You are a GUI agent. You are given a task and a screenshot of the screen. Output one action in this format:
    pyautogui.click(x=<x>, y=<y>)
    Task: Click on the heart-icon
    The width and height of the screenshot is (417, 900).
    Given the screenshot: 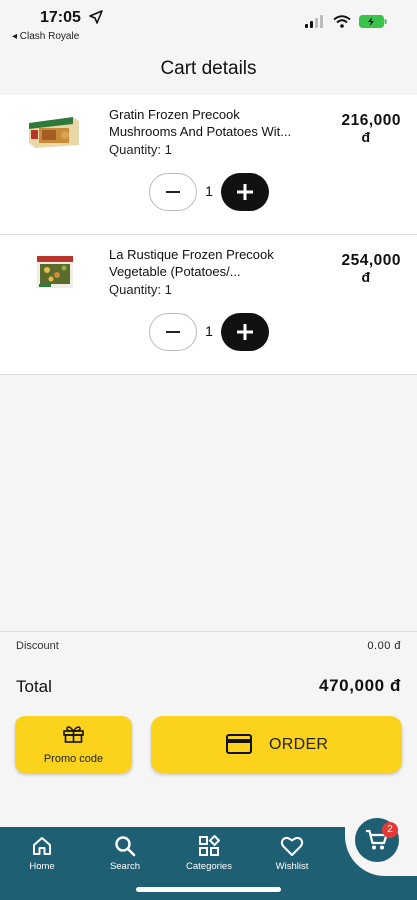 What is the action you would take?
    pyautogui.click(x=292, y=846)
    